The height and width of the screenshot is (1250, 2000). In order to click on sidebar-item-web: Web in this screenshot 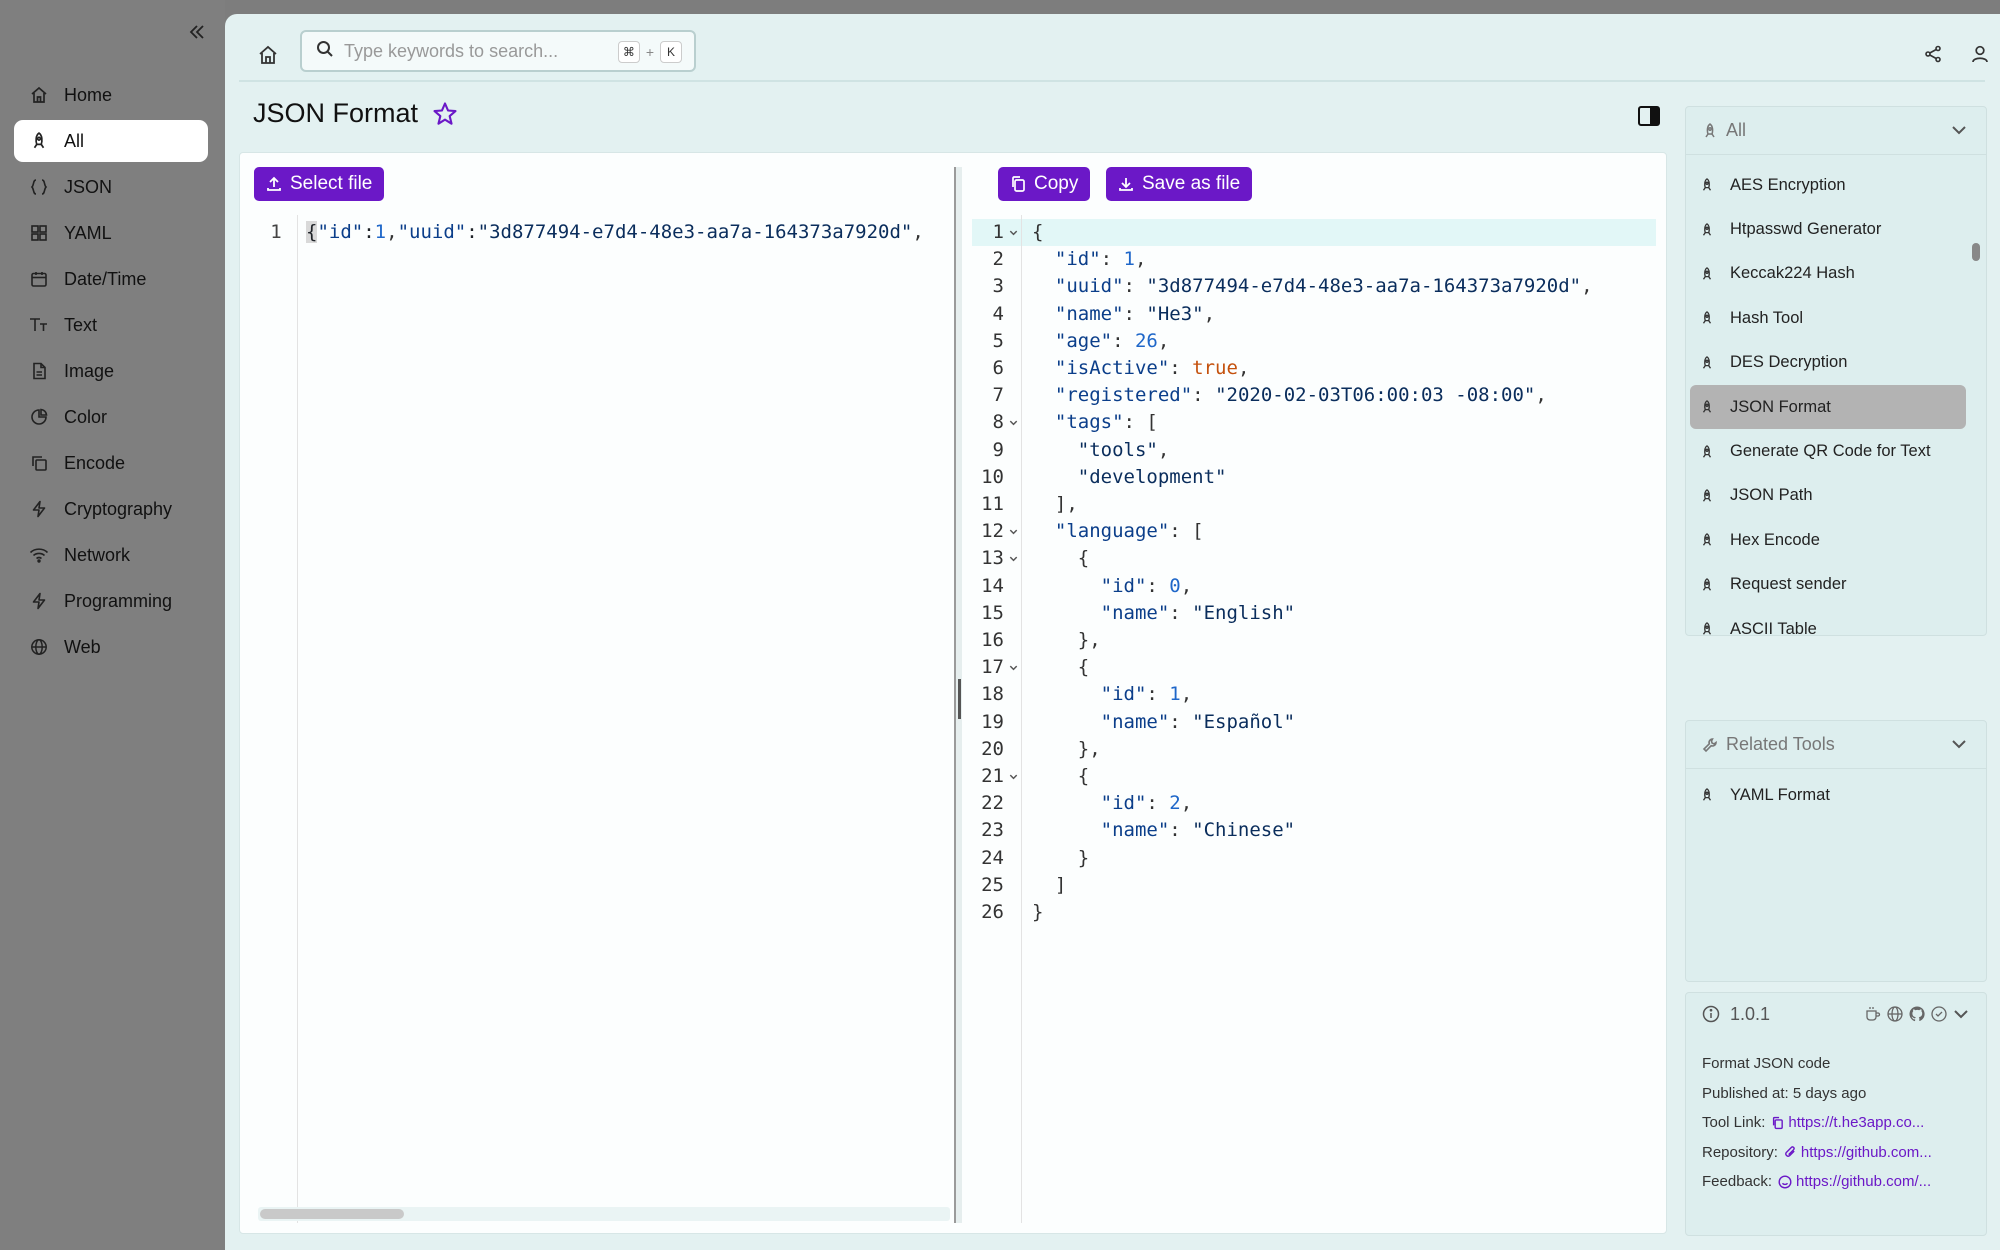, I will do `click(111, 647)`.